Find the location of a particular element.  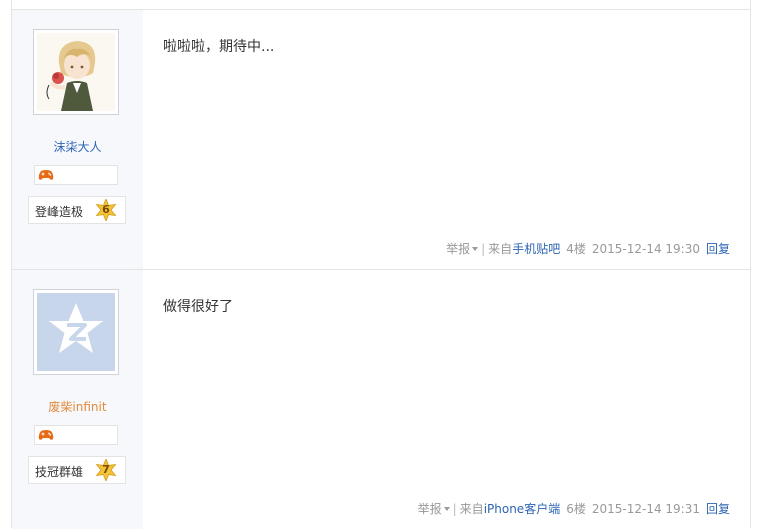

level-star-icon: 7 is located at coordinates (106, 470).